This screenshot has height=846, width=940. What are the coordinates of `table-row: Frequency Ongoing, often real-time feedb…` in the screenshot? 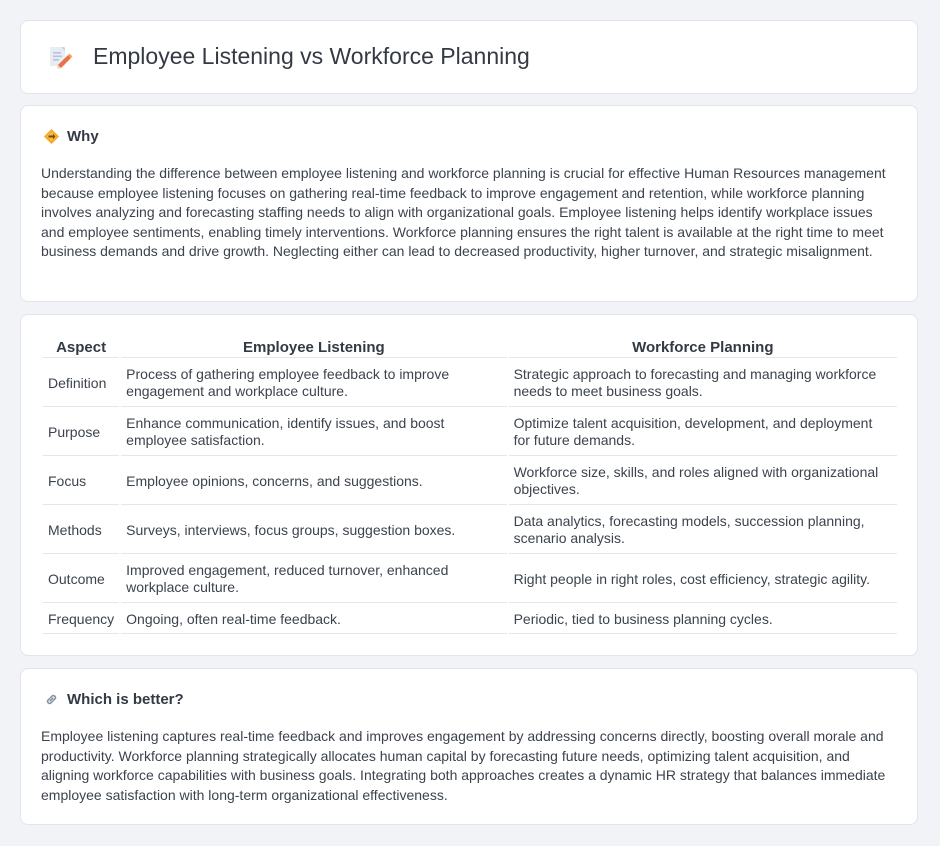 It's located at (470, 619).